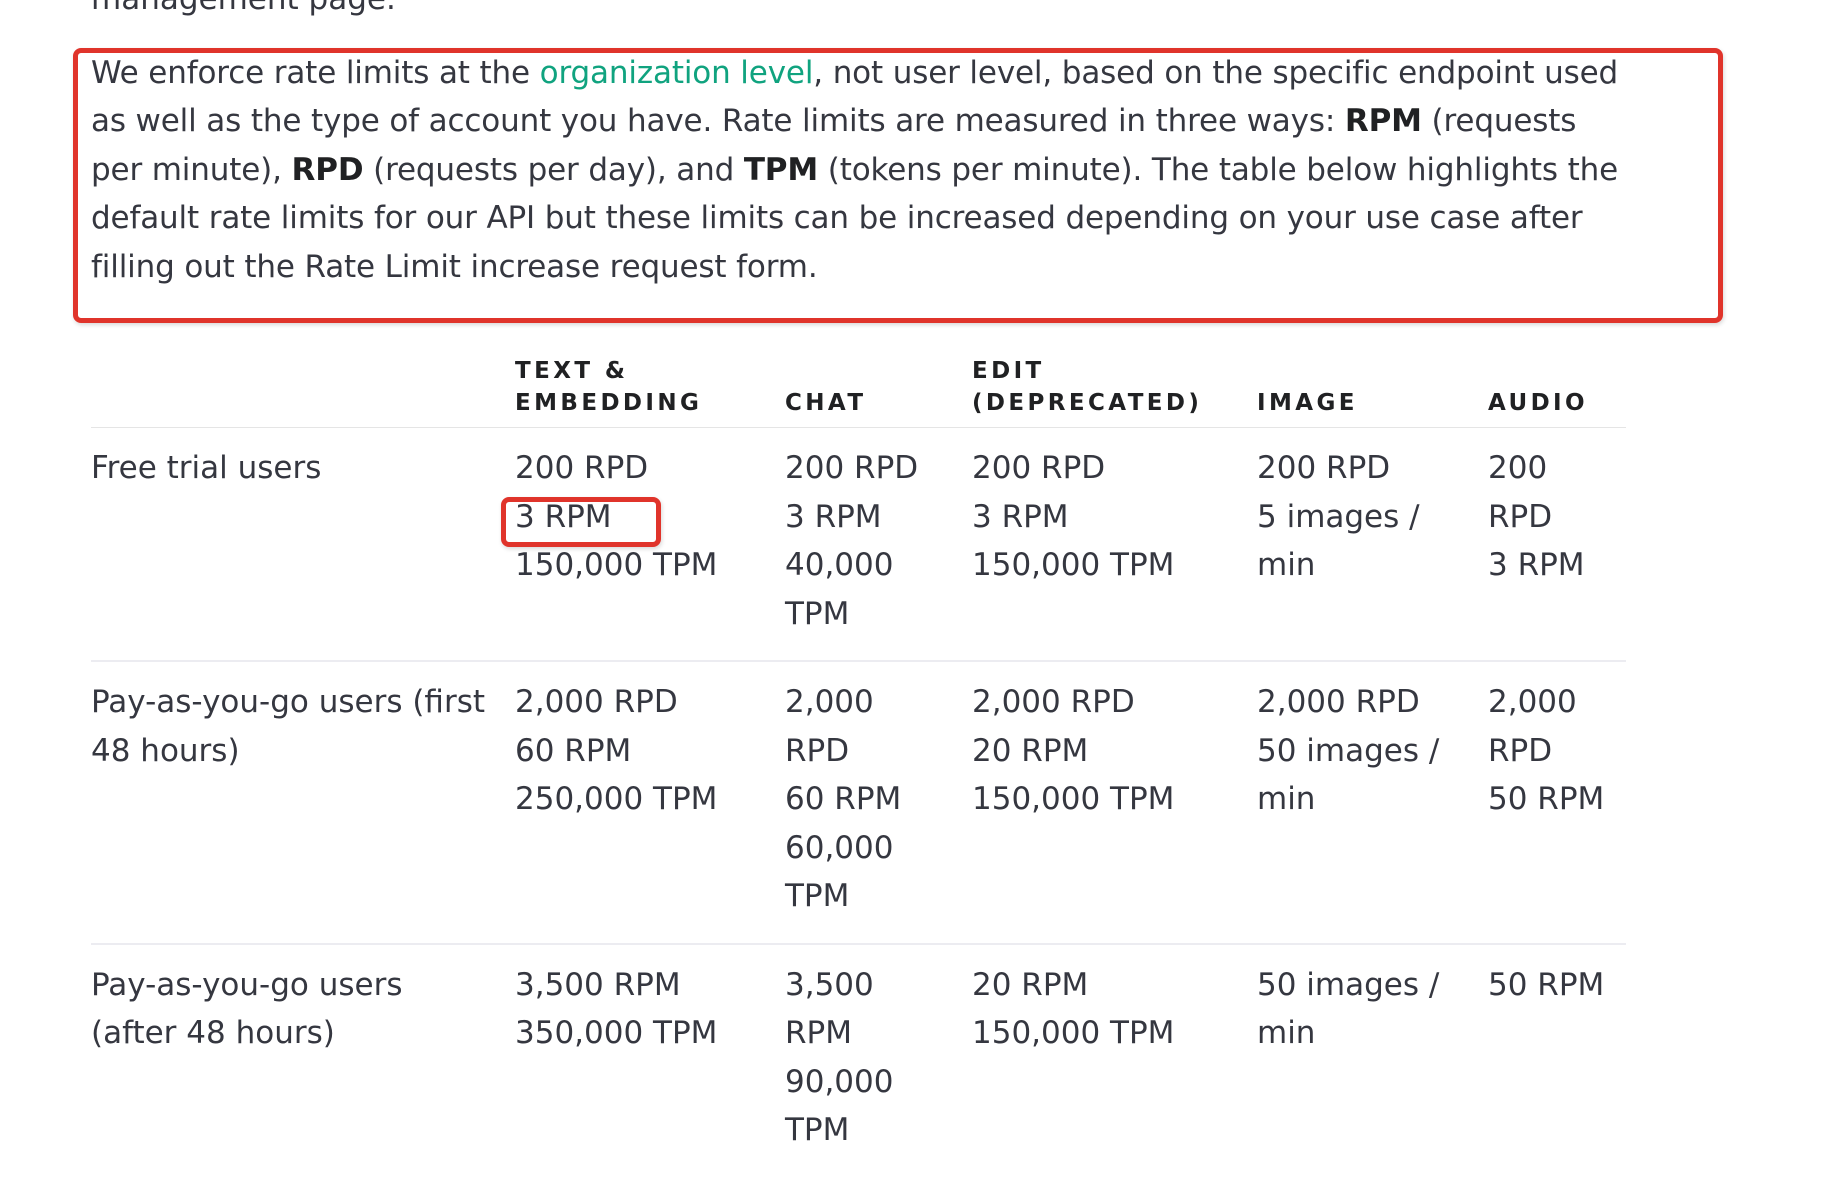 The width and height of the screenshot is (1830, 1177). Describe the element at coordinates (1372, 391) in the screenshot. I see `header-image: IMAGE` at that location.